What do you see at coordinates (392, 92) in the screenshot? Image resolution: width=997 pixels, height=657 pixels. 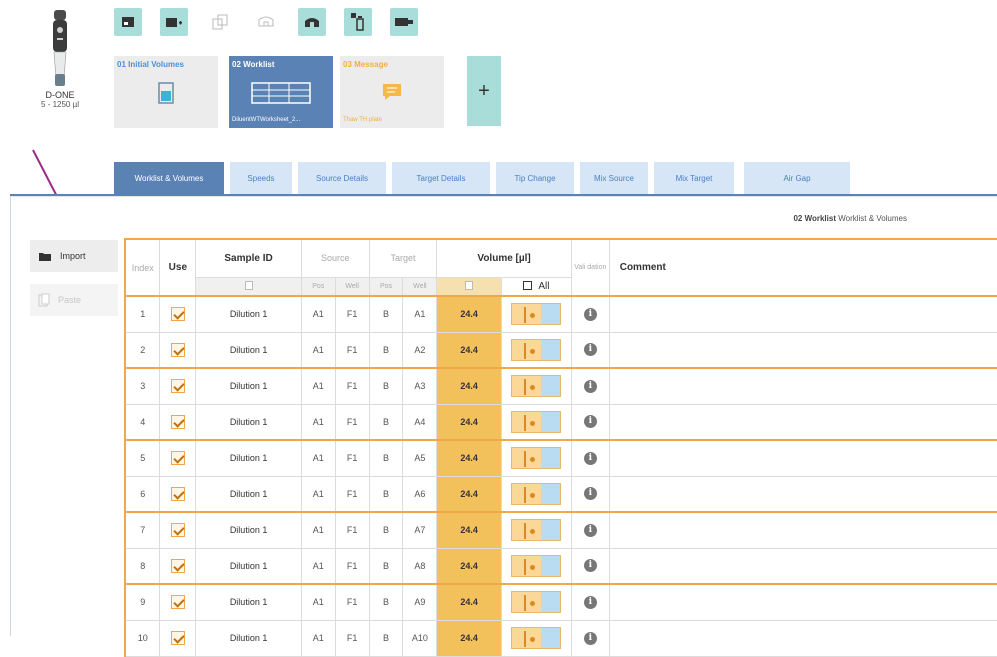 I see `step-card-message: 03 Message Thaw TH plate` at bounding box center [392, 92].